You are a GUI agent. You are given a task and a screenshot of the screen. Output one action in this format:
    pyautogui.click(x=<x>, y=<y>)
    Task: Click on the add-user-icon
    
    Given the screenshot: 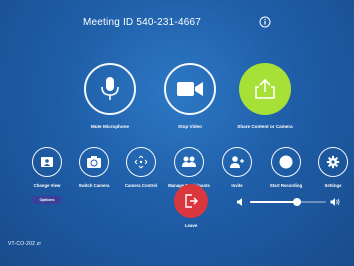 What is the action you would take?
    pyautogui.click(x=237, y=162)
    